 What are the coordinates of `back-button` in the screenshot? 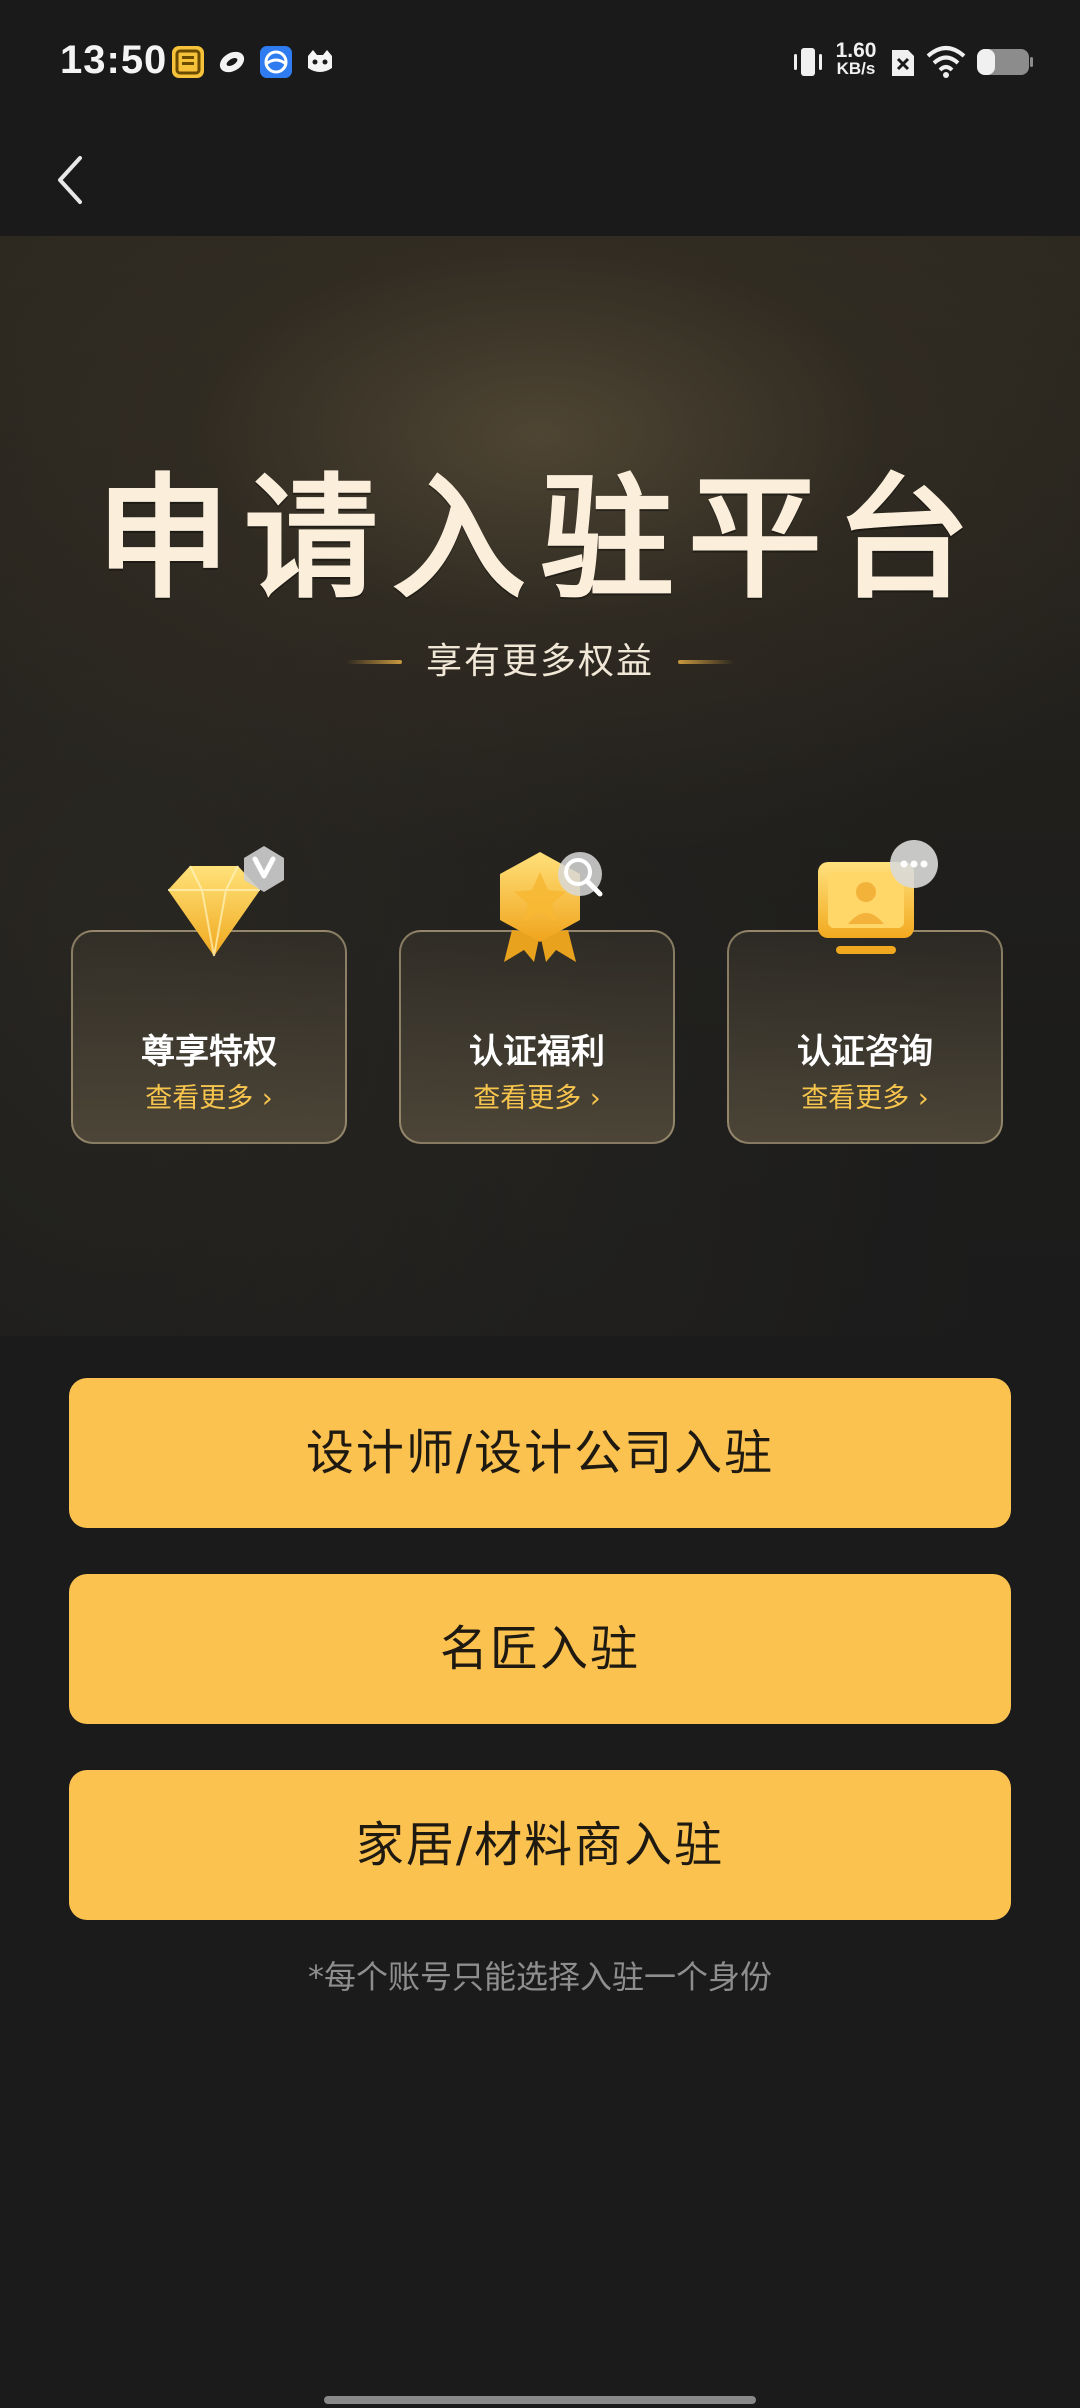 It's located at (75, 179).